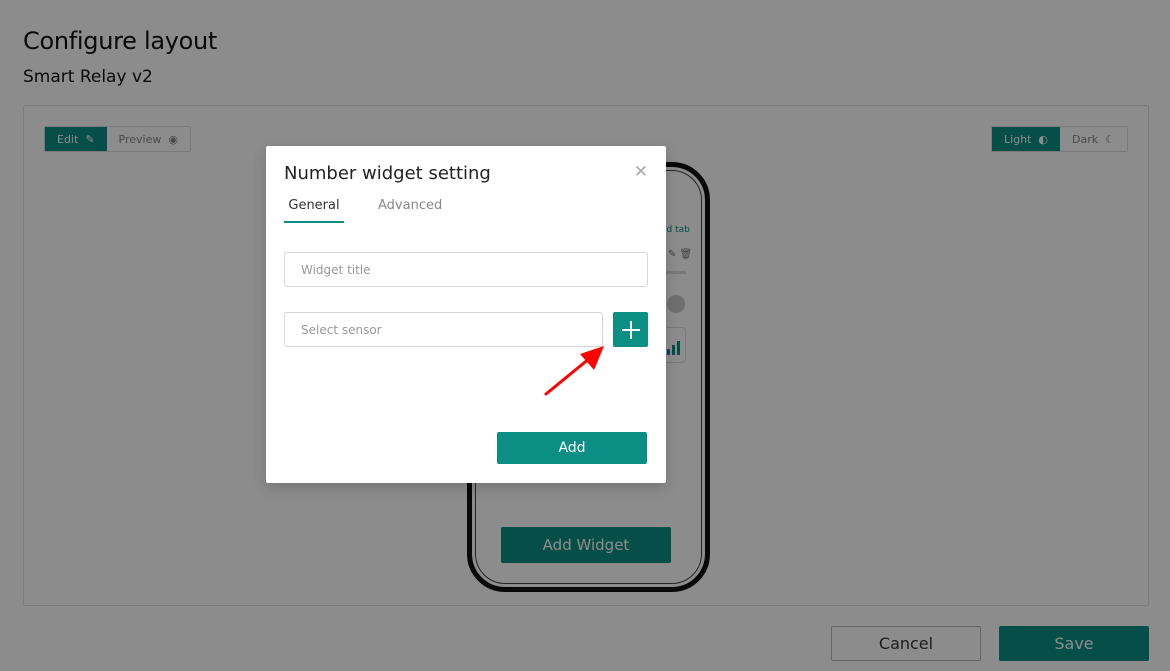  I want to click on red-arrow-icon, so click(574, 371).